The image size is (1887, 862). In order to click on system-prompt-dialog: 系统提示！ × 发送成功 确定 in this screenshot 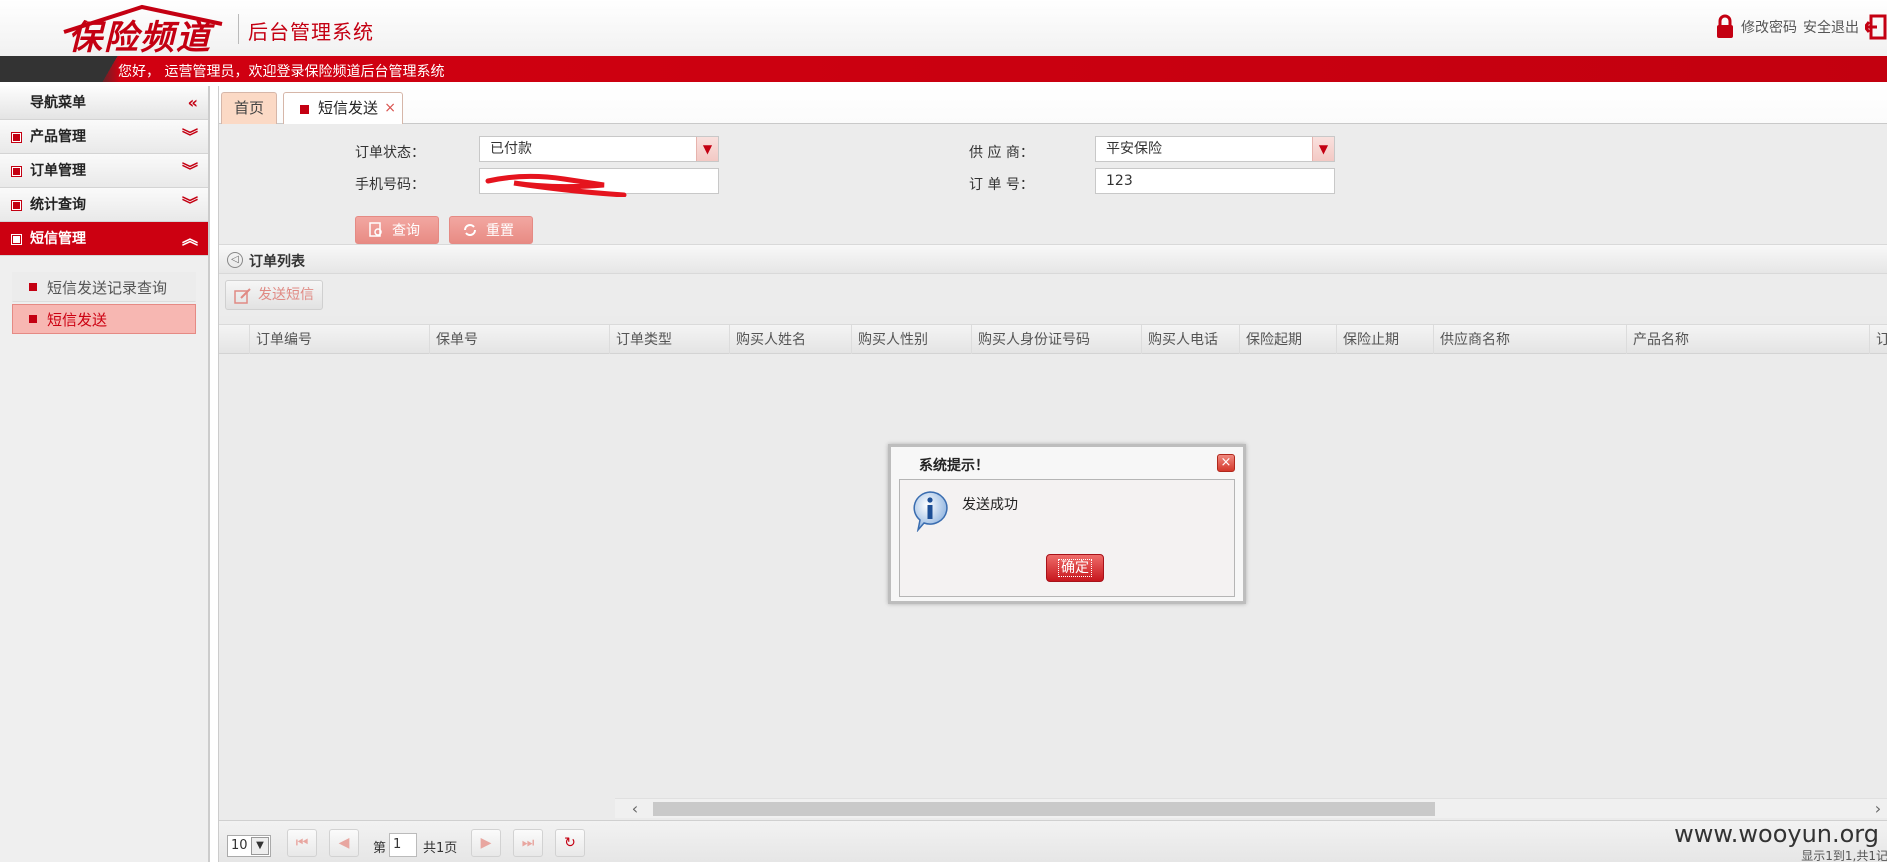, I will do `click(1067, 524)`.